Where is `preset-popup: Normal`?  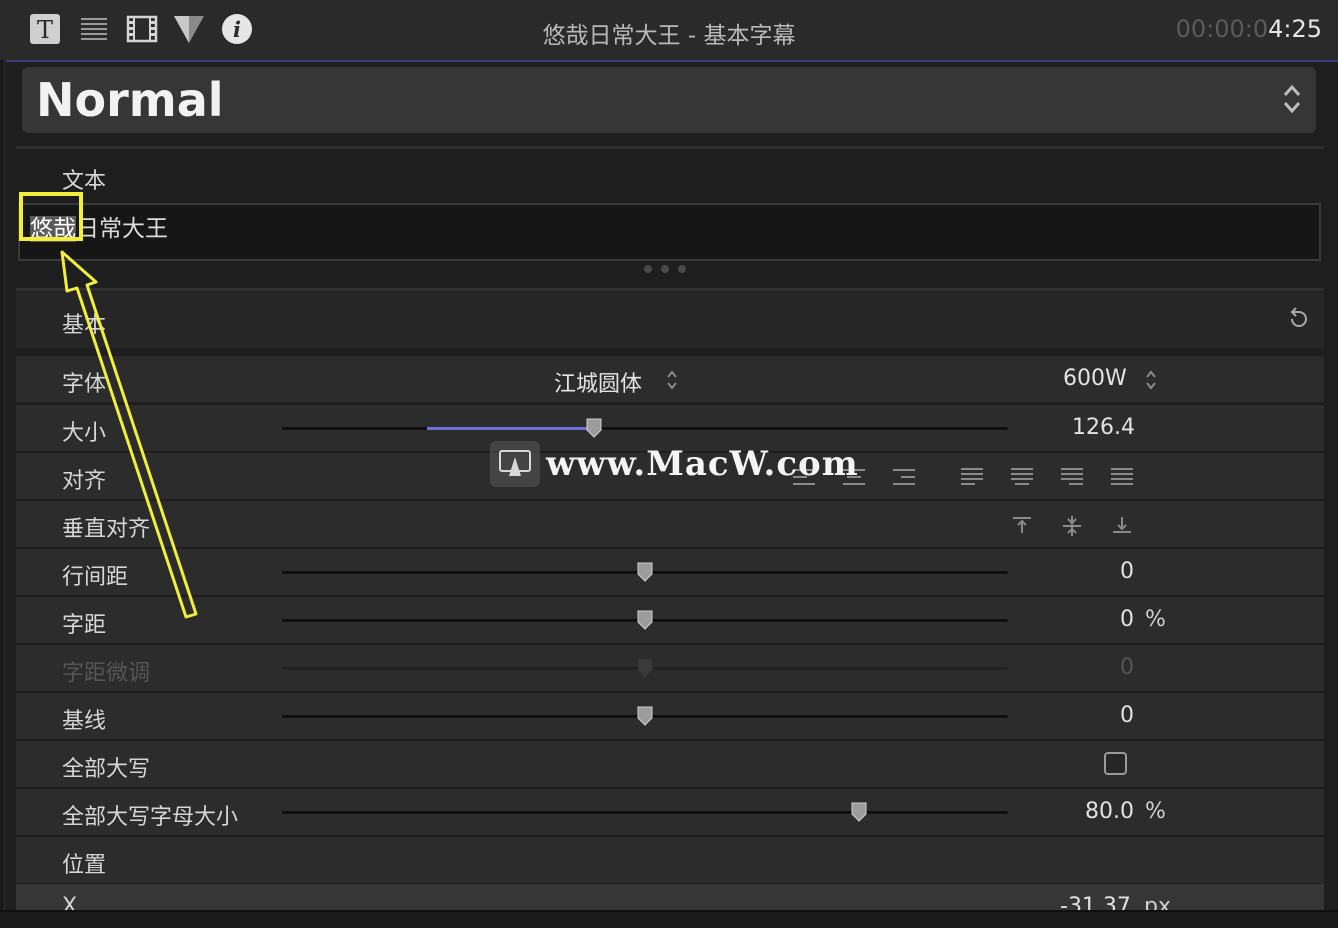 preset-popup: Normal is located at coordinates (669, 100).